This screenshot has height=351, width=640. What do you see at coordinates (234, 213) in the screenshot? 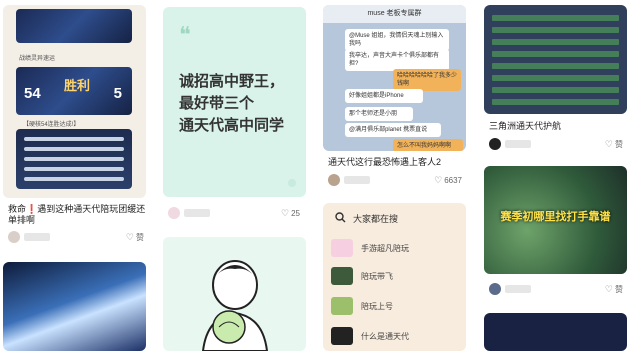
I see `post-meta-2: ♡ 25` at bounding box center [234, 213].